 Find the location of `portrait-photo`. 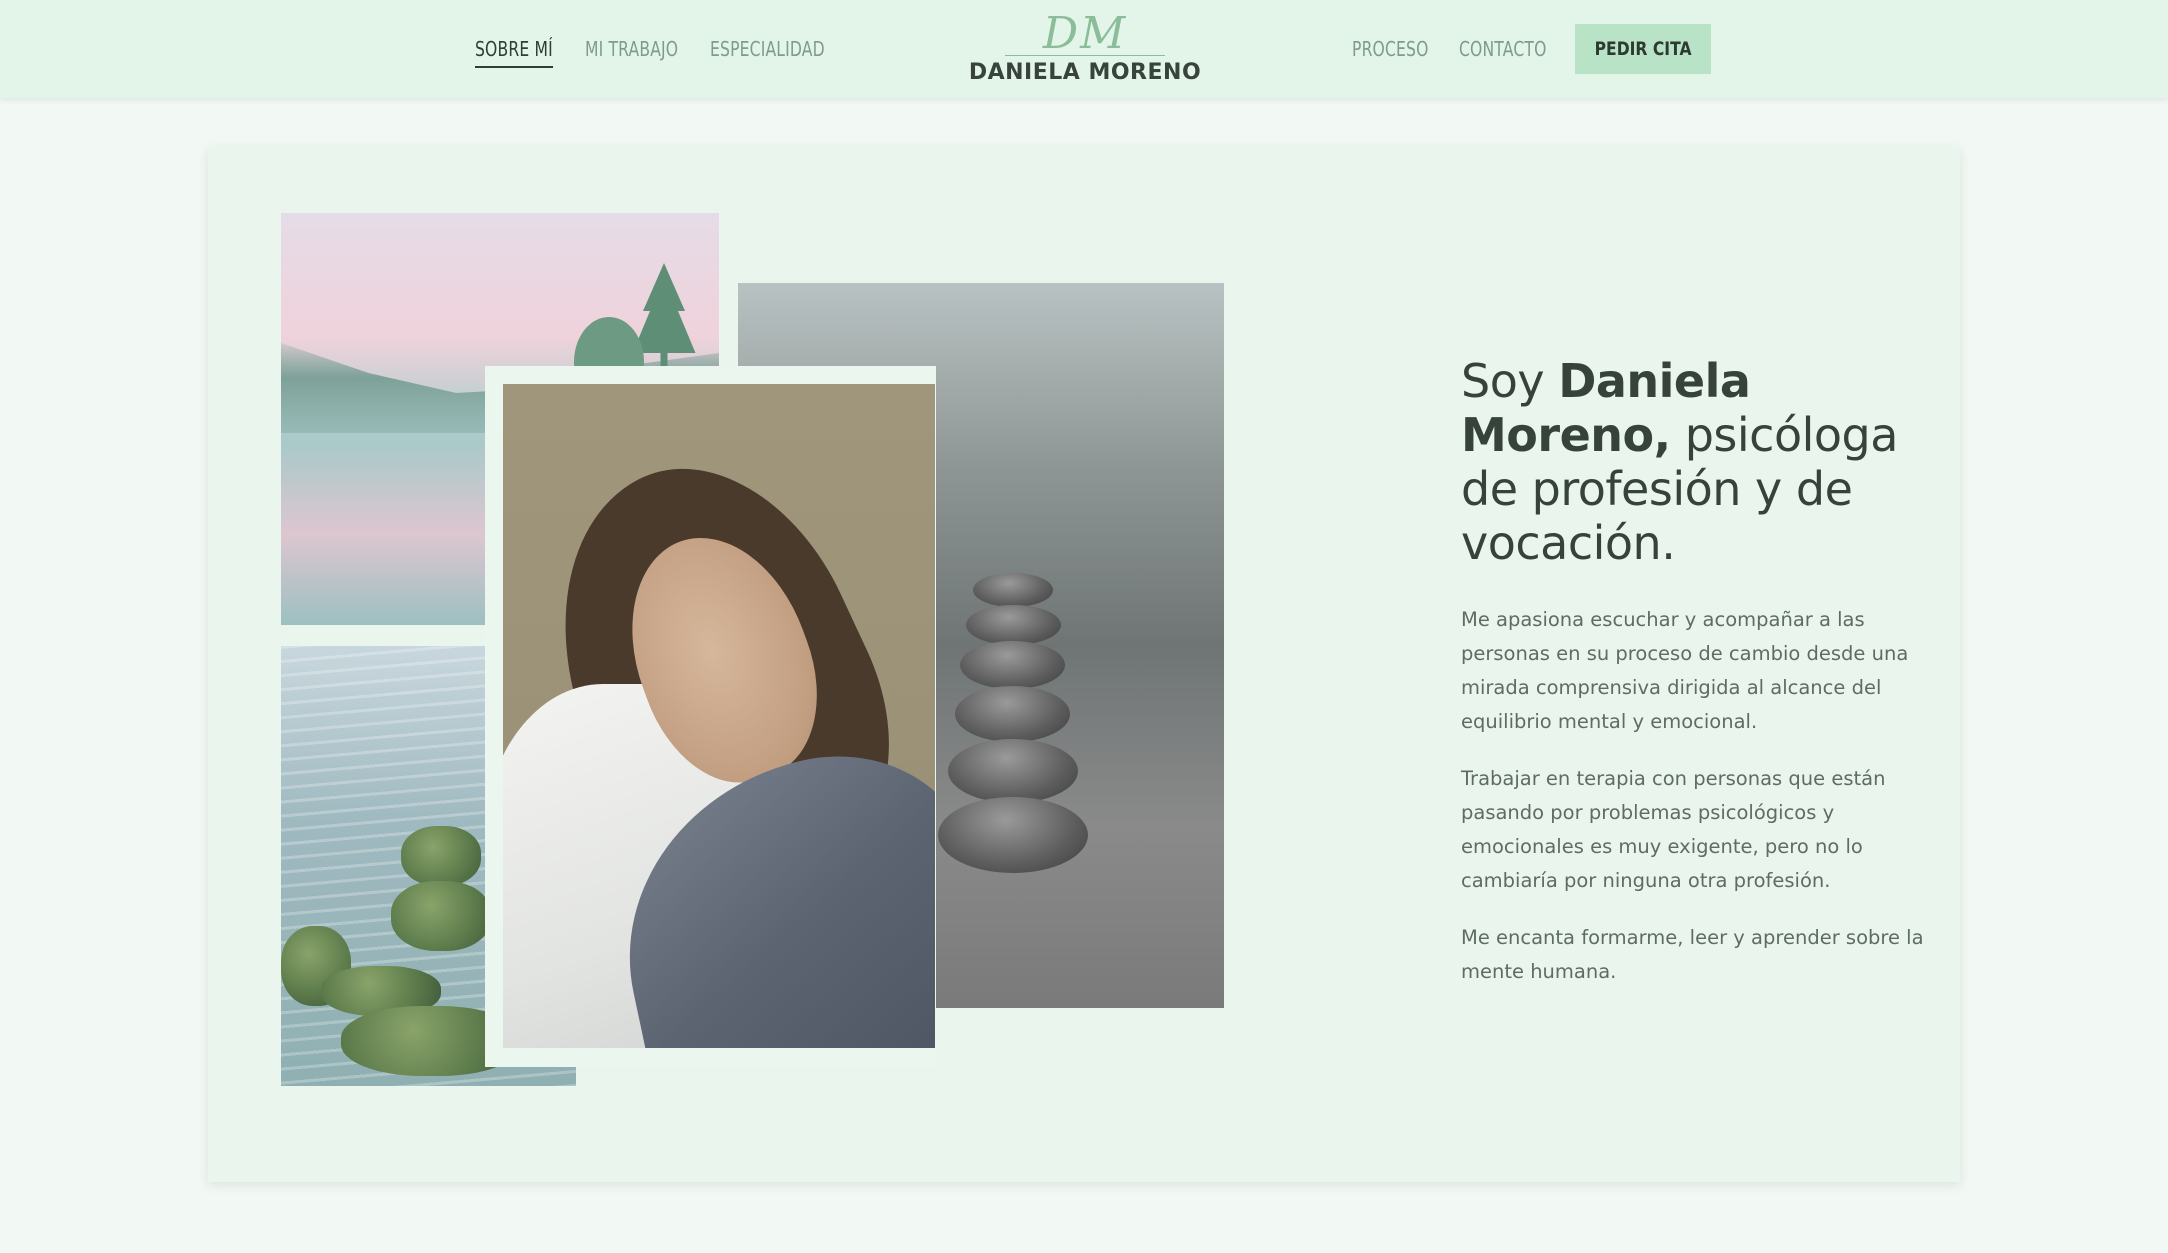

portrait-photo is located at coordinates (719, 716).